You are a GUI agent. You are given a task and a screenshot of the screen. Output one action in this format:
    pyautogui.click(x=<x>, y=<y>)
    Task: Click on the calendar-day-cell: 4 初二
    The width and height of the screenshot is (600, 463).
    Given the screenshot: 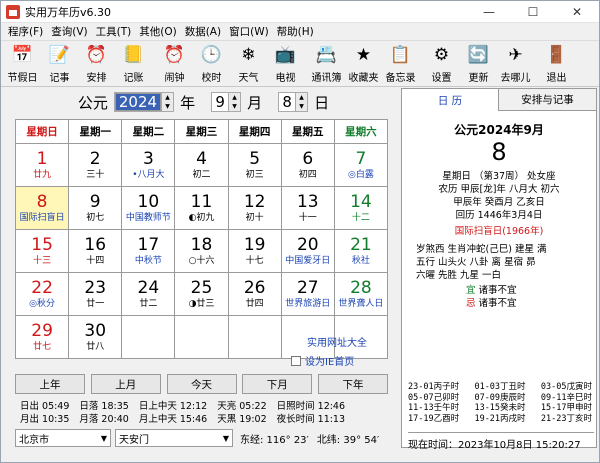 What is the action you would take?
    pyautogui.click(x=201, y=165)
    